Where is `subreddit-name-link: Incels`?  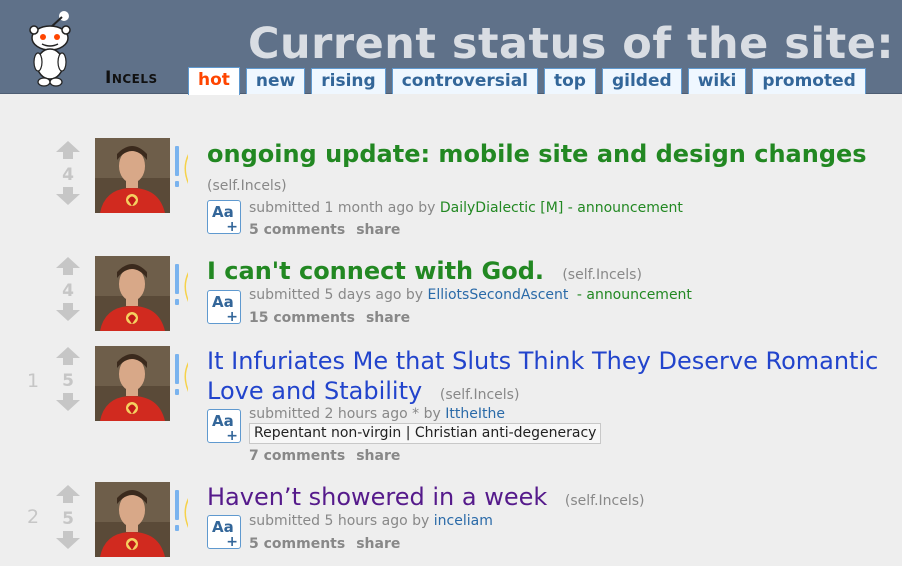 subreddit-name-link: Incels is located at coordinates (131, 78).